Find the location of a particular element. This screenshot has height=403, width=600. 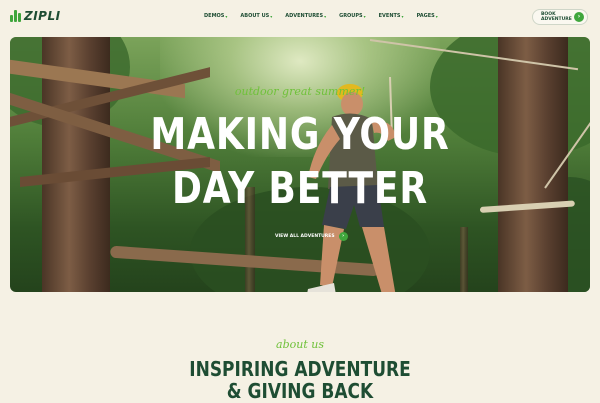

nav-item-groups: GROUPS ▾ is located at coordinates (352, 16).